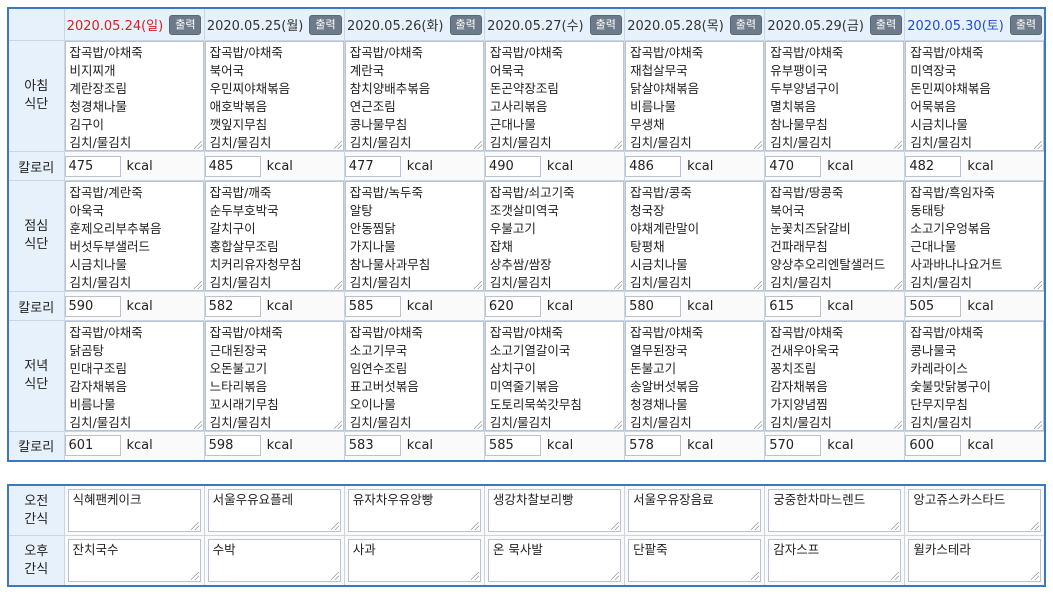 The image size is (1053, 596). I want to click on calorie-input: 598, so click(232, 446).